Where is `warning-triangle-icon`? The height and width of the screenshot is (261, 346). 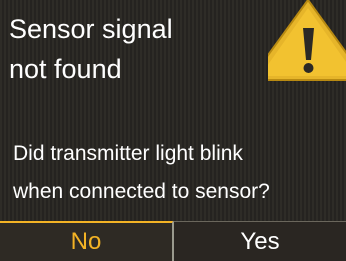 warning-triangle-icon is located at coordinates (307, 40).